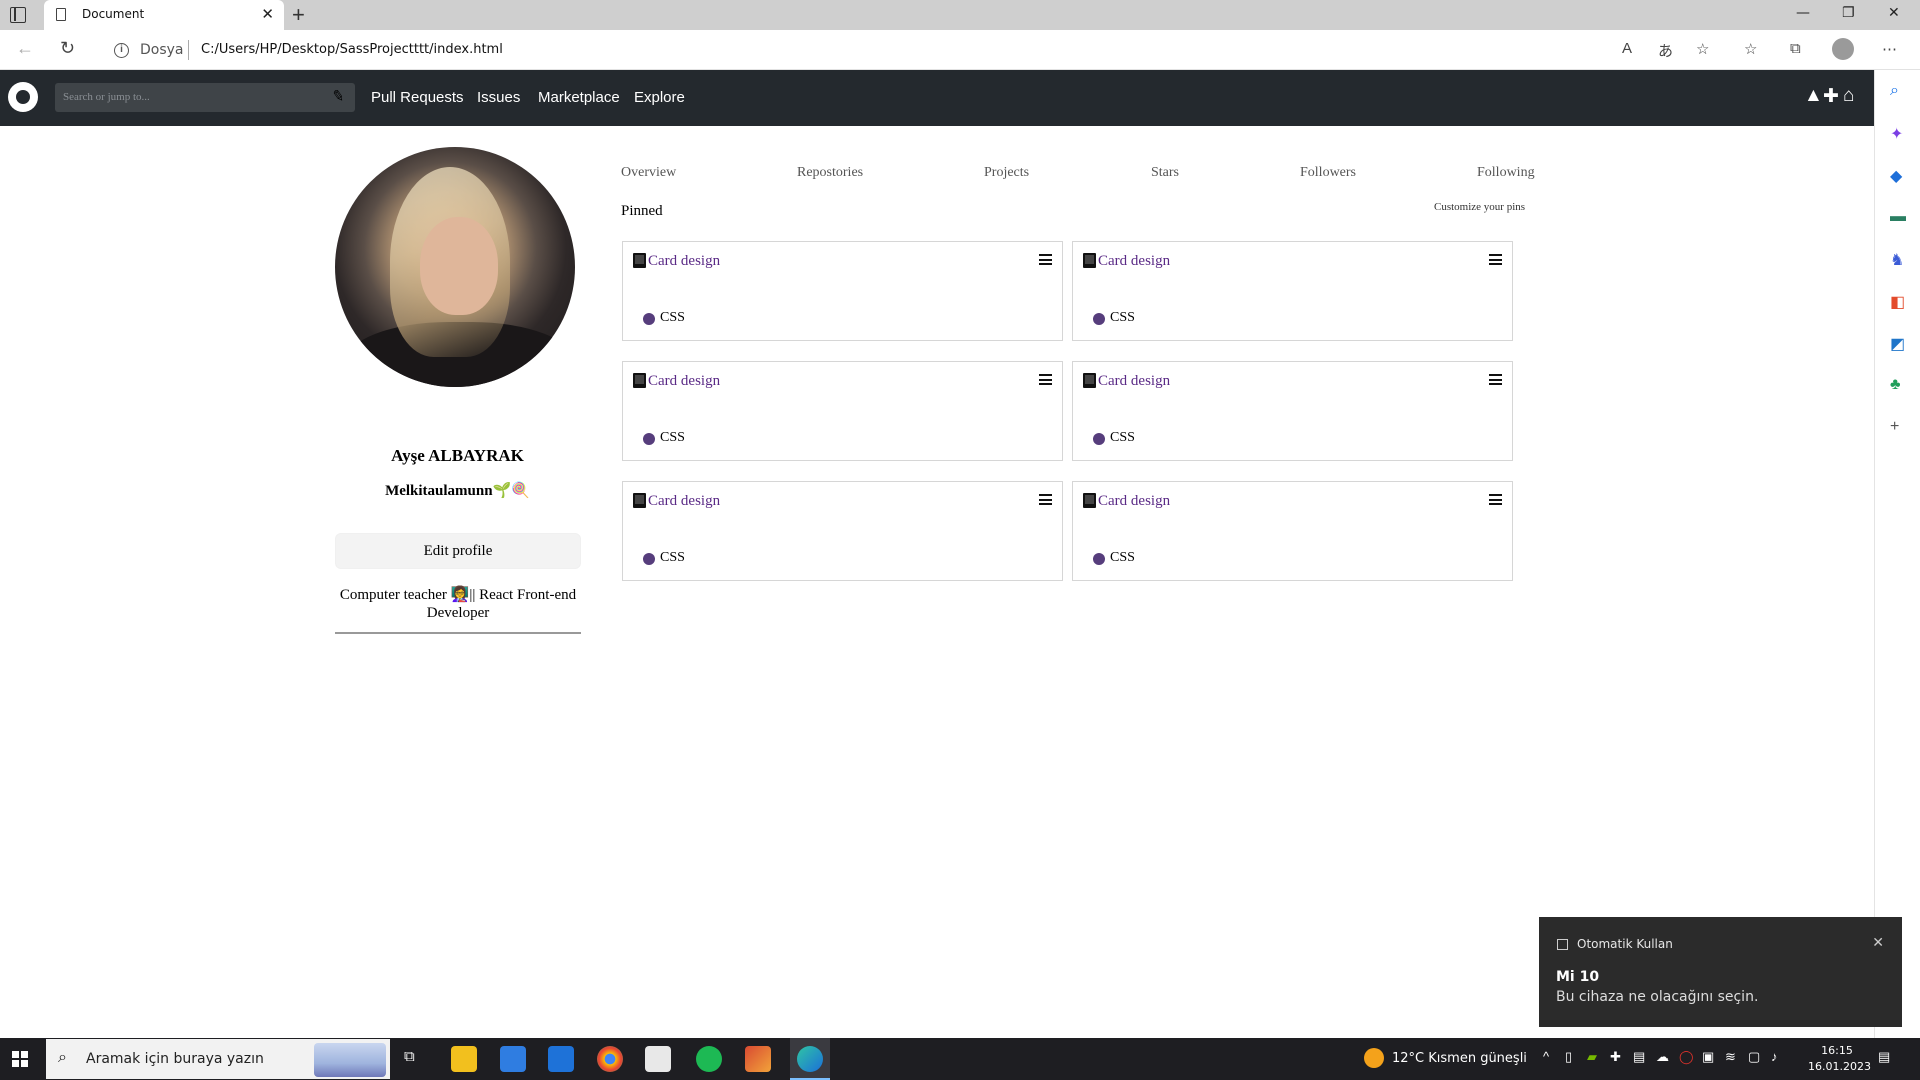 The height and width of the screenshot is (1080, 1920). I want to click on home-icon: ⌂, so click(1848, 96).